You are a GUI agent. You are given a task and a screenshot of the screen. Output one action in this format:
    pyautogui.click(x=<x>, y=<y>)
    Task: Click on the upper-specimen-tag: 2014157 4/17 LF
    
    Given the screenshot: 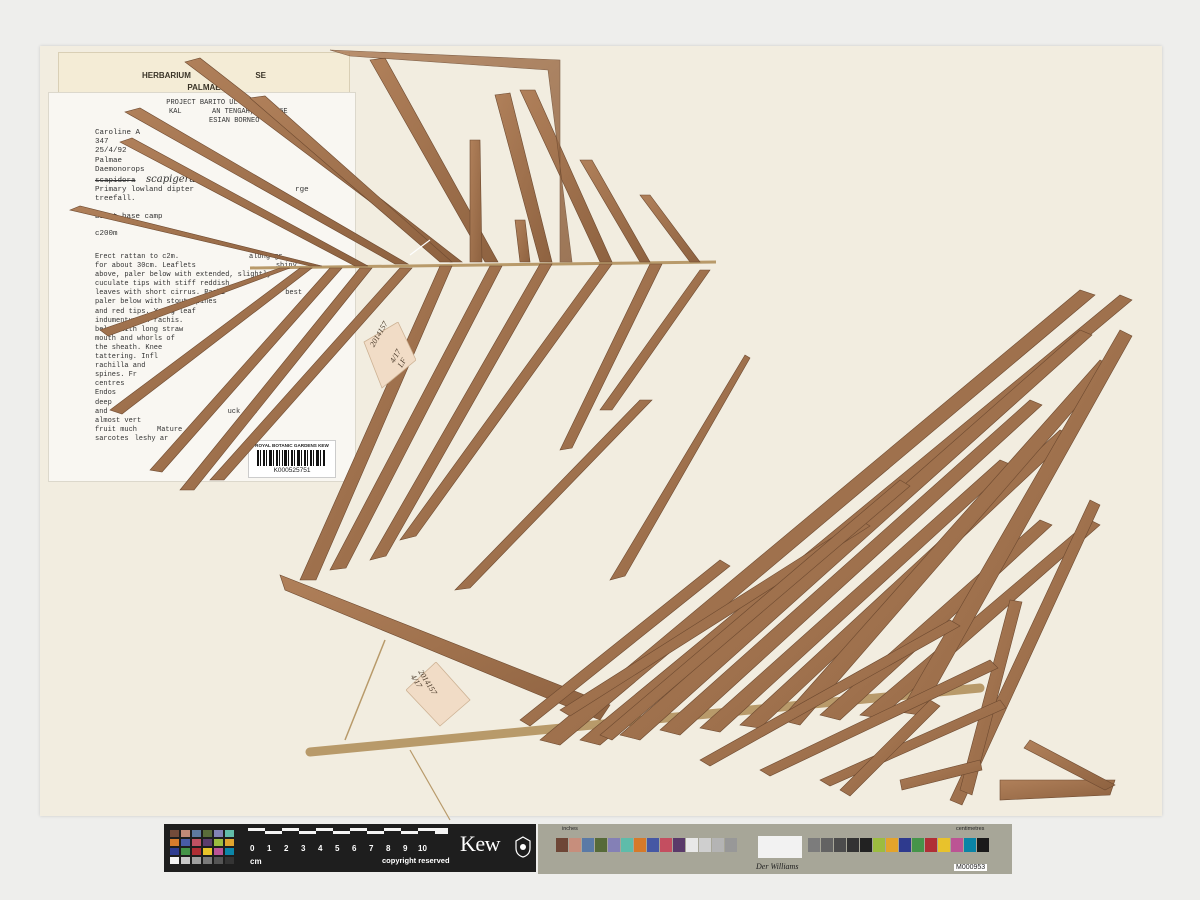 What is the action you would take?
    pyautogui.click(x=387, y=354)
    